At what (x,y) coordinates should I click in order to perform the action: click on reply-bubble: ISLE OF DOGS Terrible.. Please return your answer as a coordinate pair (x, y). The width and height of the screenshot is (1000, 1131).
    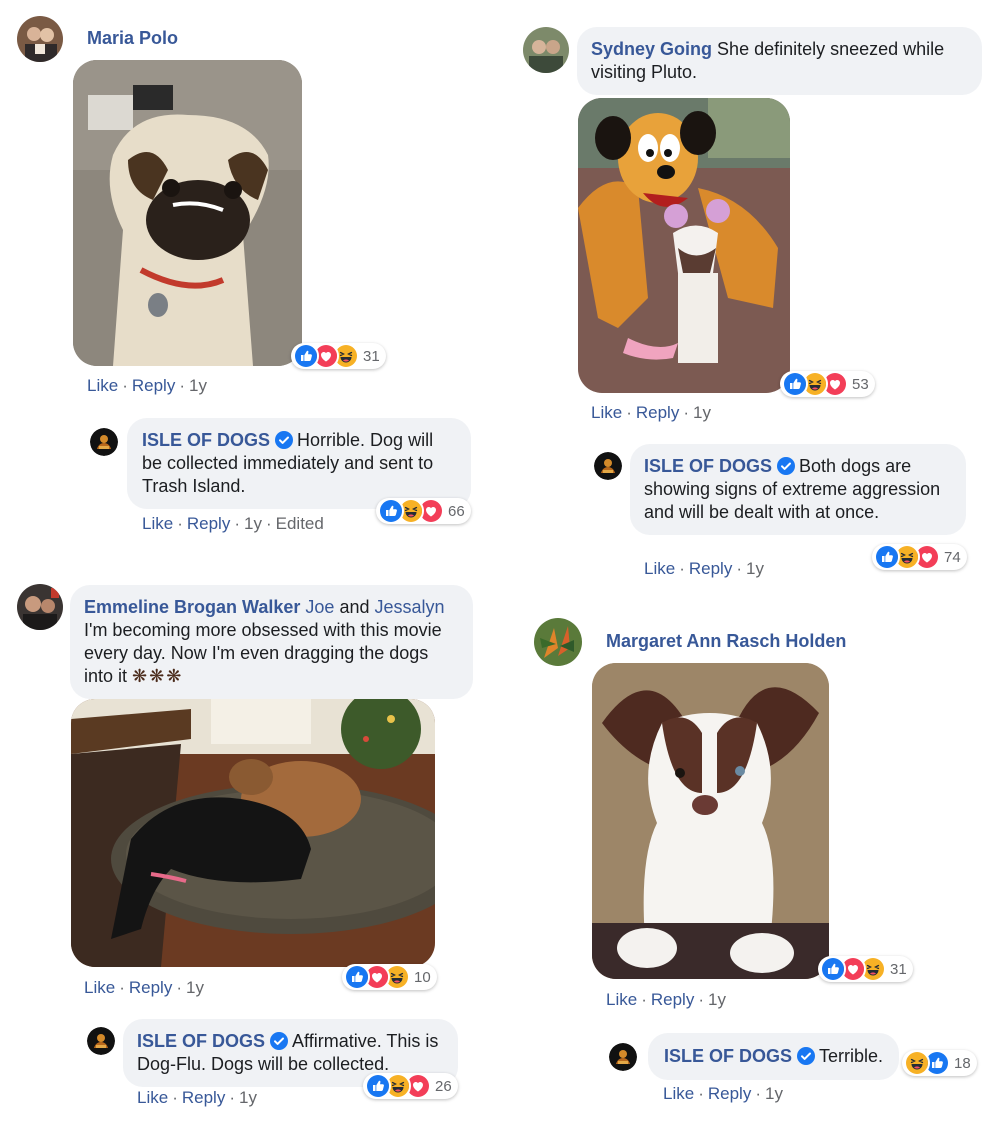
    Looking at the image, I should click on (774, 1056).